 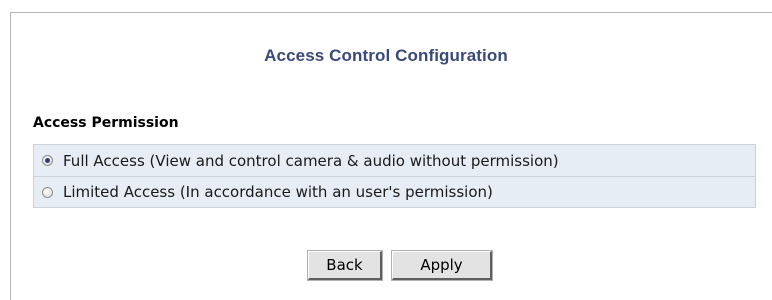 I want to click on apply-button: Apply, so click(x=442, y=265).